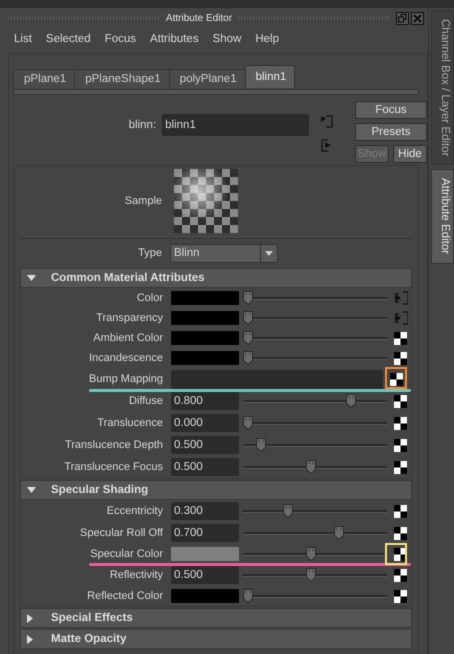 The image size is (454, 654). Describe the element at coordinates (442, 88) in the screenshot. I see `side-tab: Channel Box / Layer Editor` at that location.